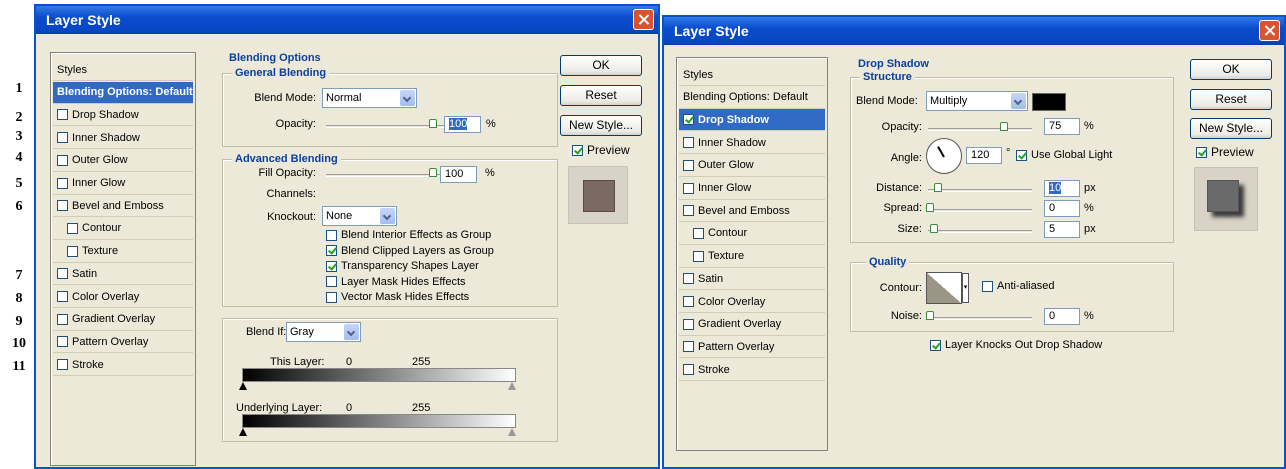 Image resolution: width=1286 pixels, height=469 pixels. Describe the element at coordinates (1049, 102) in the screenshot. I see `shadow-color-swatch` at that location.